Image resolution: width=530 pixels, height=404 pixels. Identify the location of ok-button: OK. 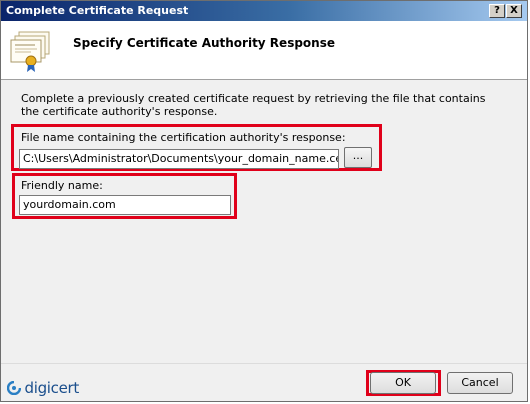
(403, 383).